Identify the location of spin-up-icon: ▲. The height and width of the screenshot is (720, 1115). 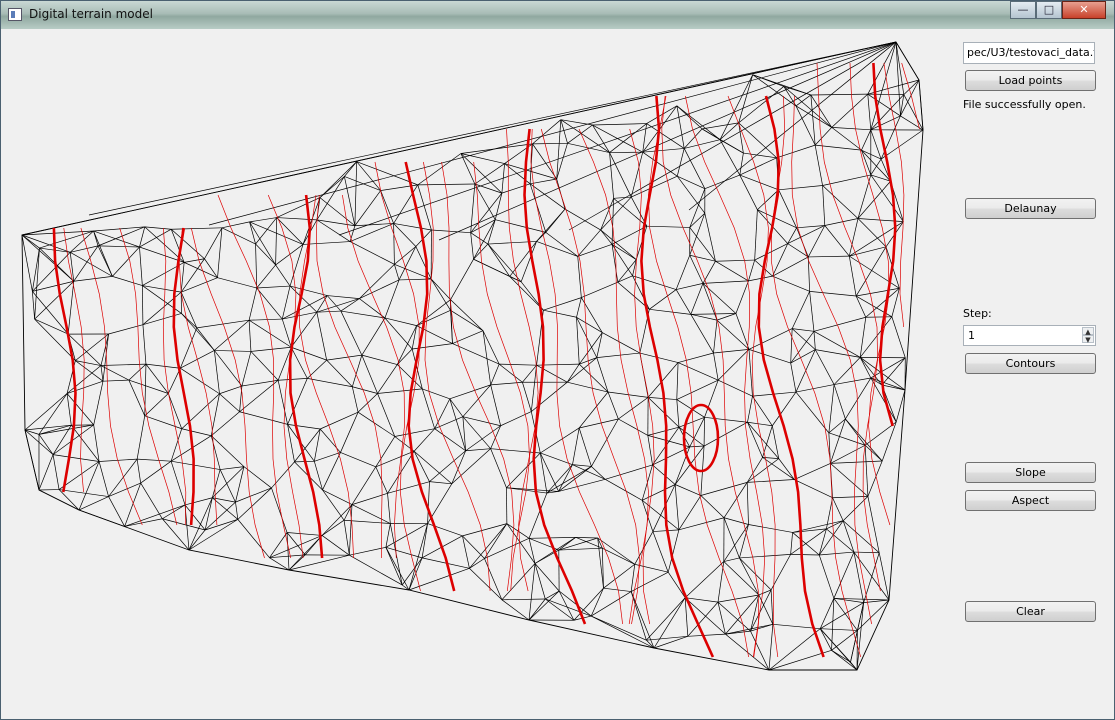
(1088, 331).